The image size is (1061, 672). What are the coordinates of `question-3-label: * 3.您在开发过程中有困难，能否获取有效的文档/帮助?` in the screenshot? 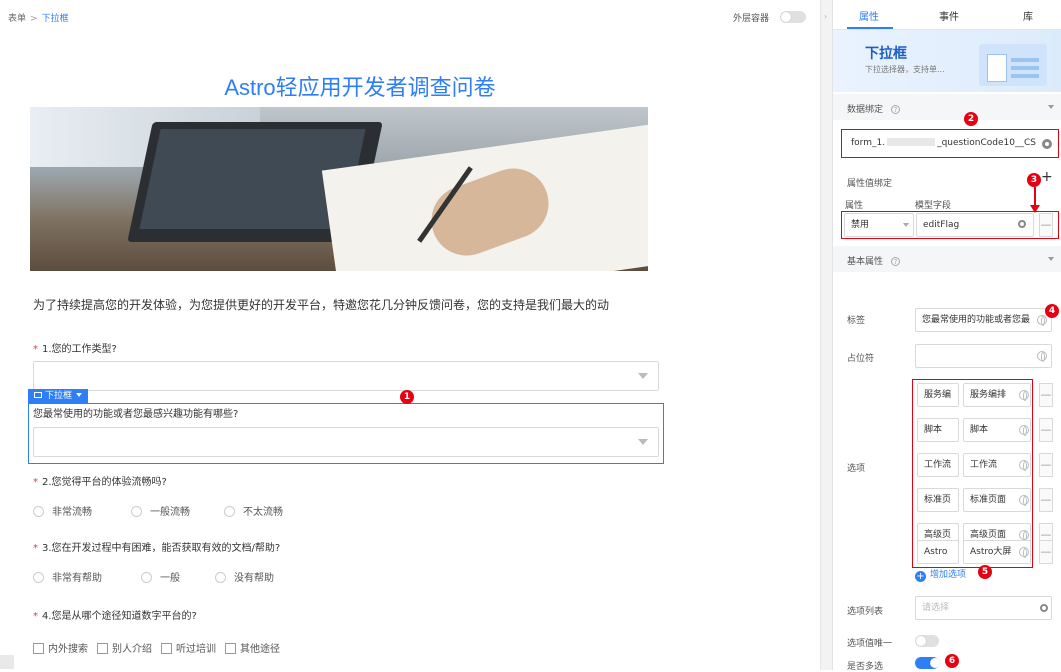 It's located at (156, 546).